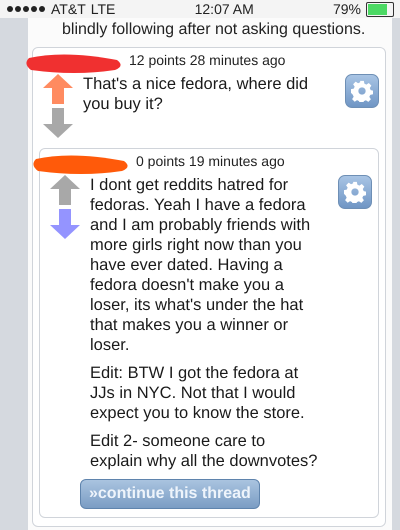  Describe the element at coordinates (211, 161) in the screenshot. I see `comment-meta: 0 points 19 minutes ago` at that location.